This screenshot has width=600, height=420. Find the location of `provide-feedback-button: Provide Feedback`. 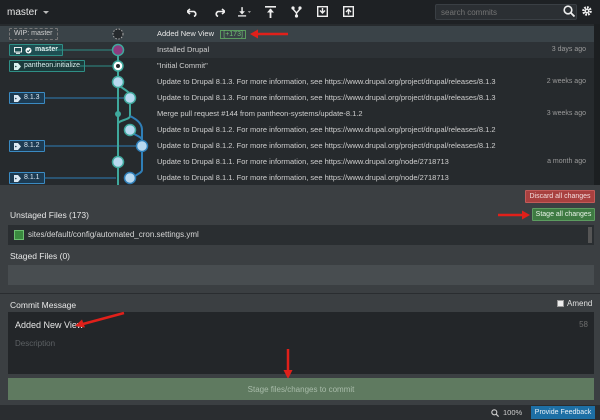

provide-feedback-button: Provide Feedback is located at coordinates (563, 412).